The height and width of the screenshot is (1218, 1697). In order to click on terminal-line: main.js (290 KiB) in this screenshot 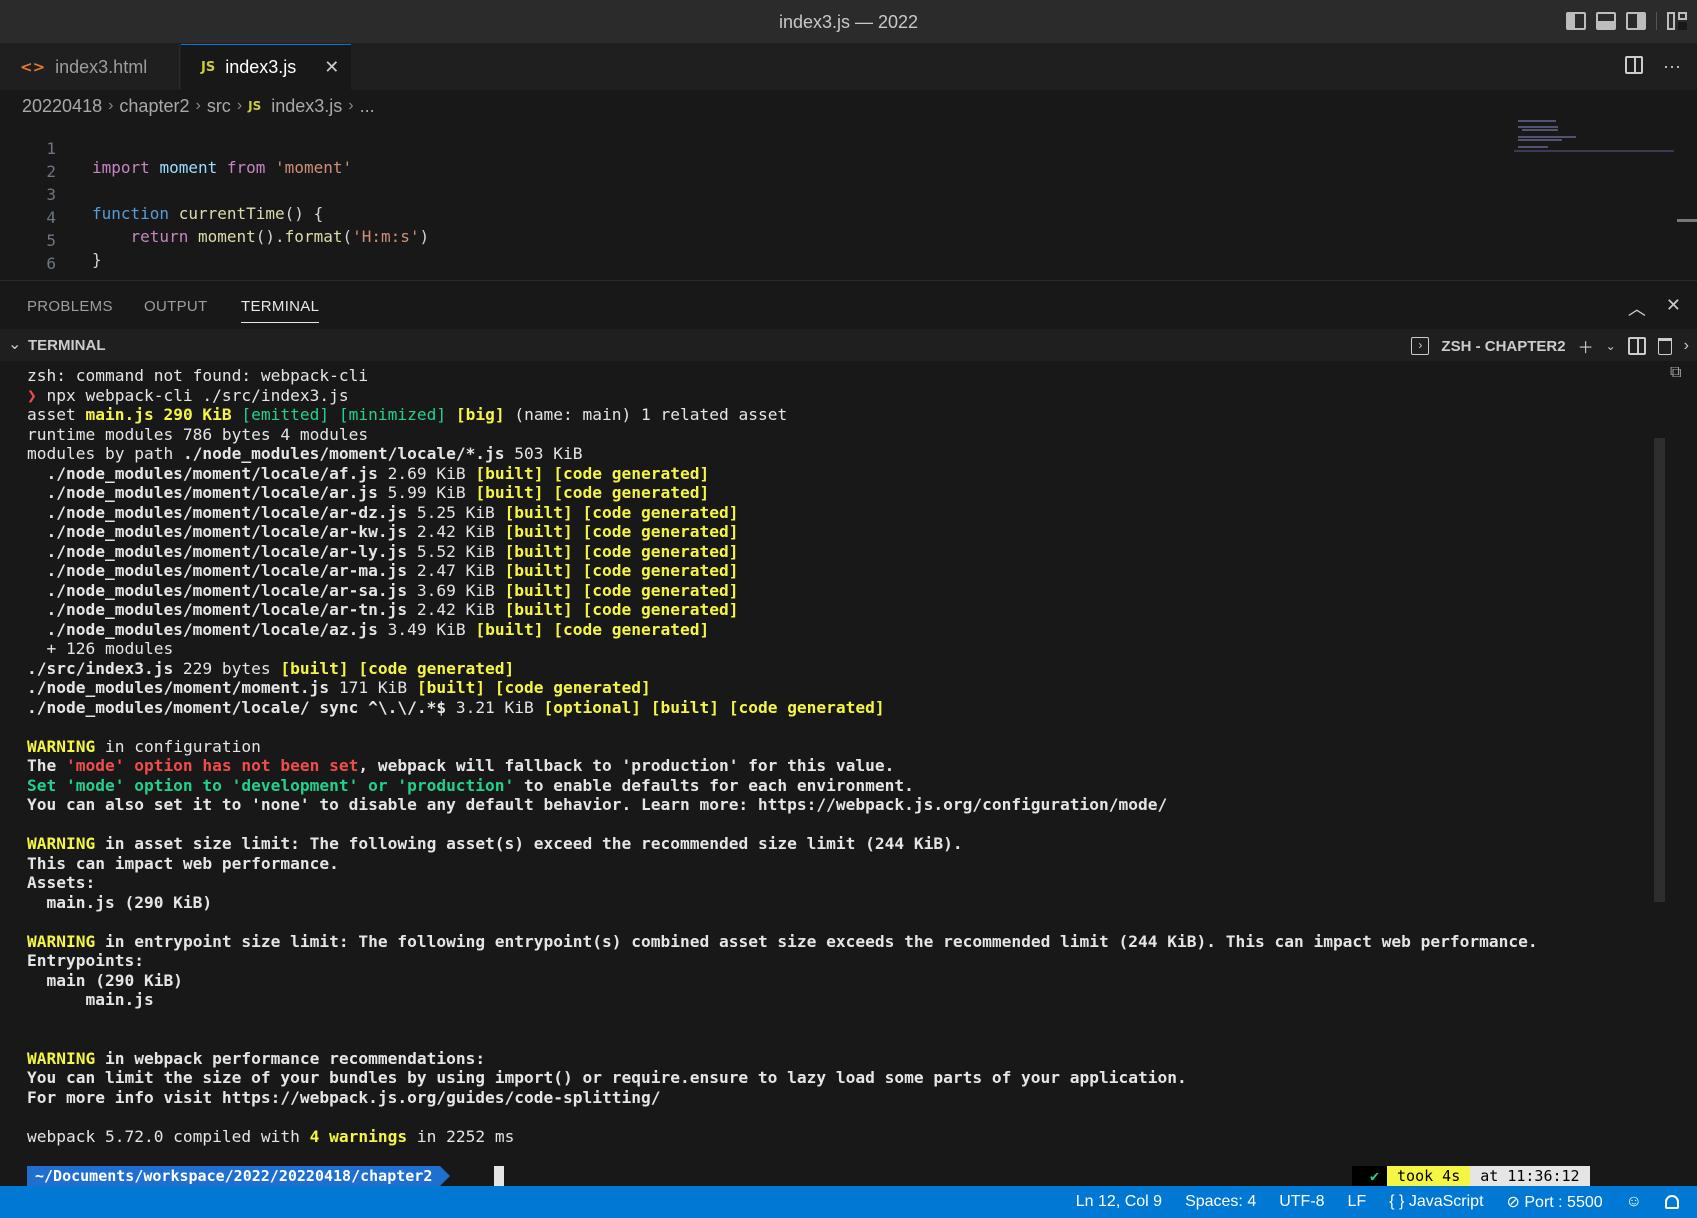, I will do `click(120, 902)`.